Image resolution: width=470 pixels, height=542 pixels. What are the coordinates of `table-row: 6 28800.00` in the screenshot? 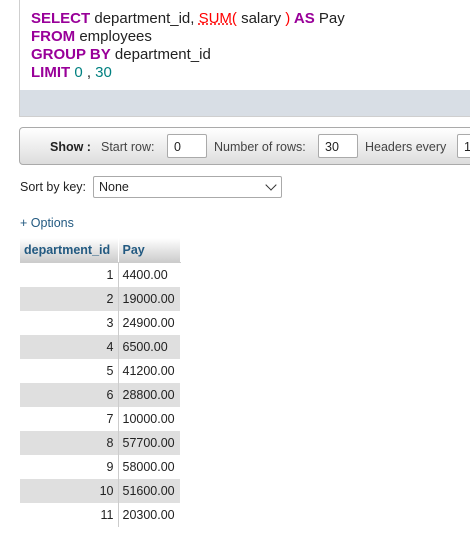 It's located at (100, 394).